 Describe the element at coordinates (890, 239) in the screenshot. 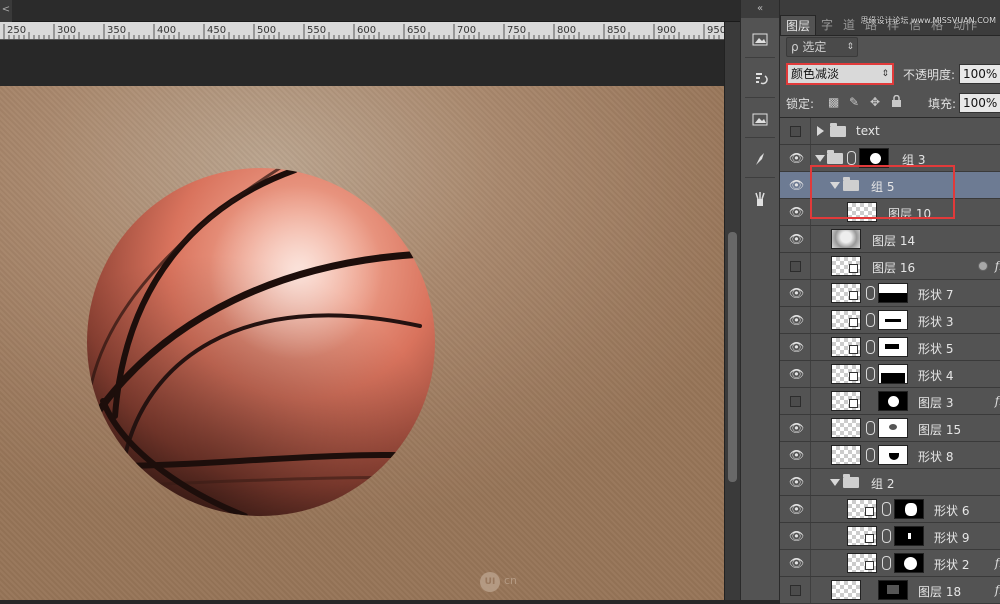

I see `layer-row: 👁 图层 14` at that location.